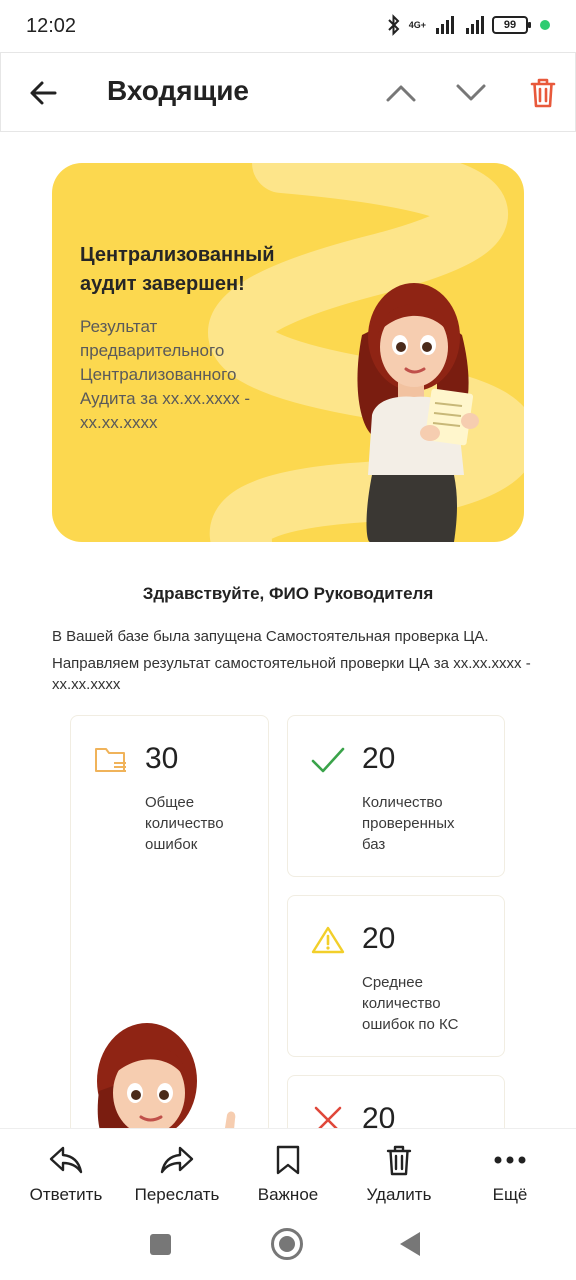 The image size is (576, 1280). I want to click on status-time: 12:02, so click(51, 25).